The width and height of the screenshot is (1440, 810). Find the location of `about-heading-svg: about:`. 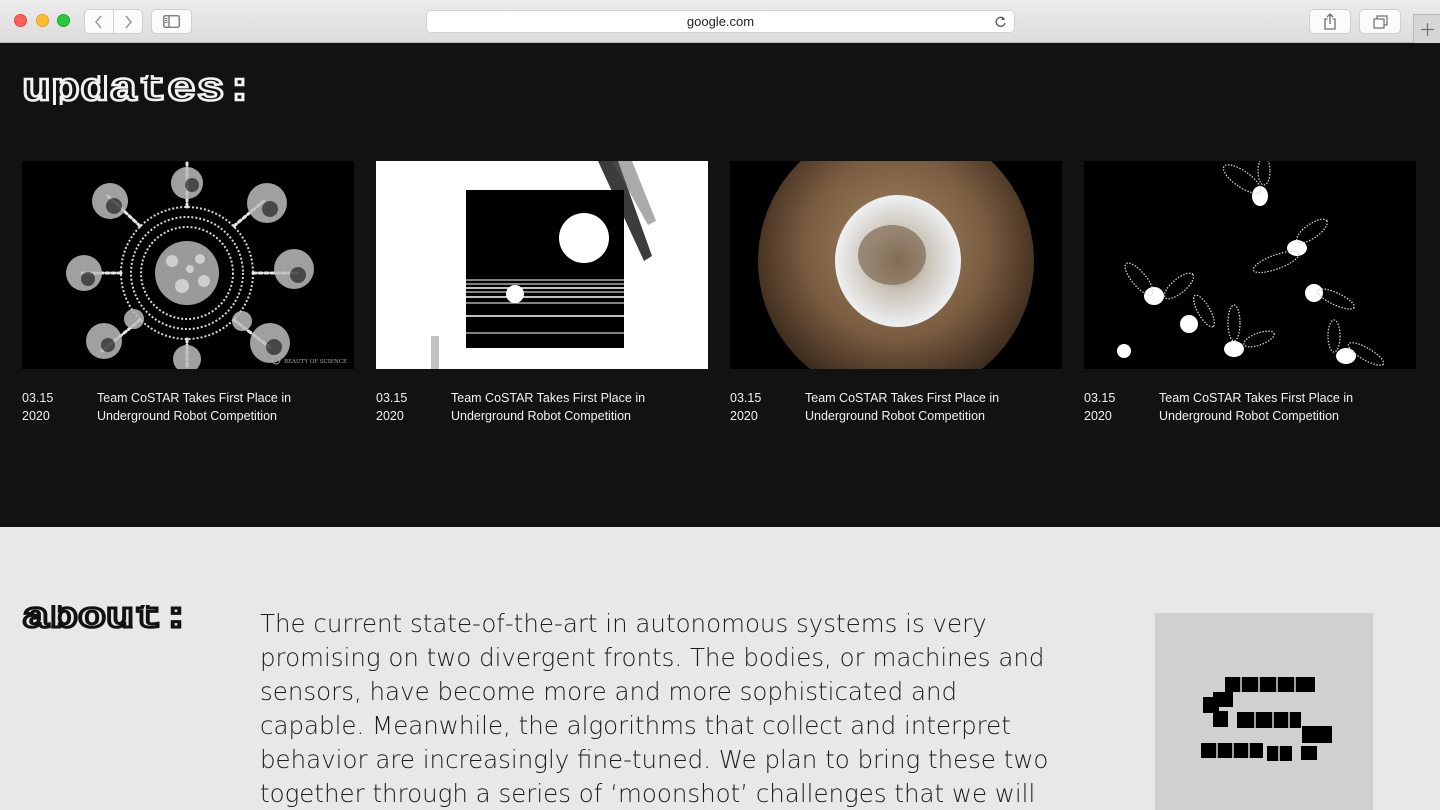

about-heading-svg: about: is located at coordinates (106, 618).